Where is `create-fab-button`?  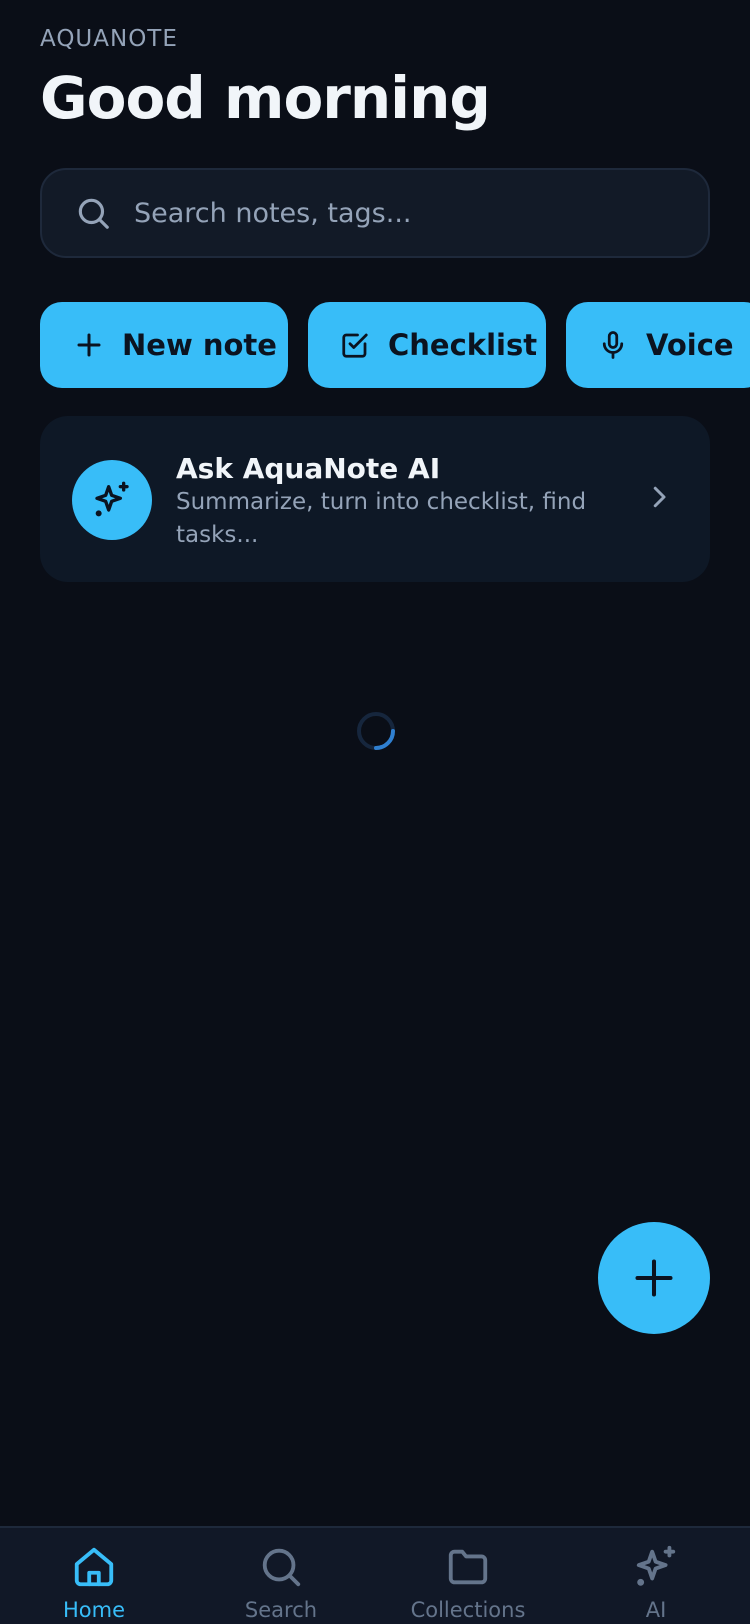 create-fab-button is located at coordinates (654, 1278).